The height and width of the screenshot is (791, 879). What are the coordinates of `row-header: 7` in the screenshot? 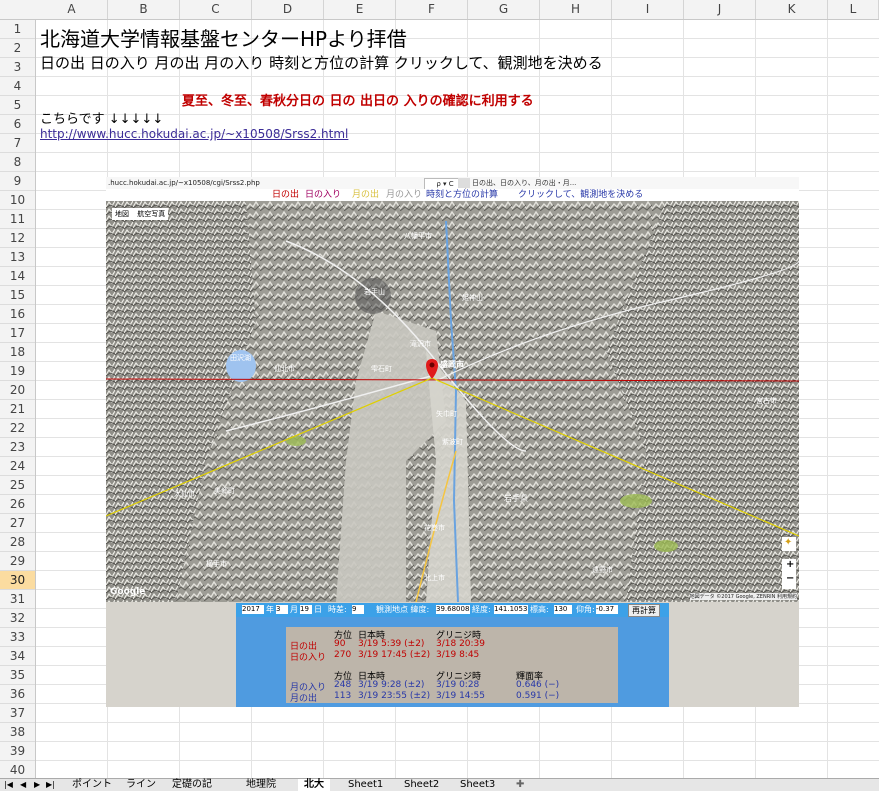 It's located at (17, 143).